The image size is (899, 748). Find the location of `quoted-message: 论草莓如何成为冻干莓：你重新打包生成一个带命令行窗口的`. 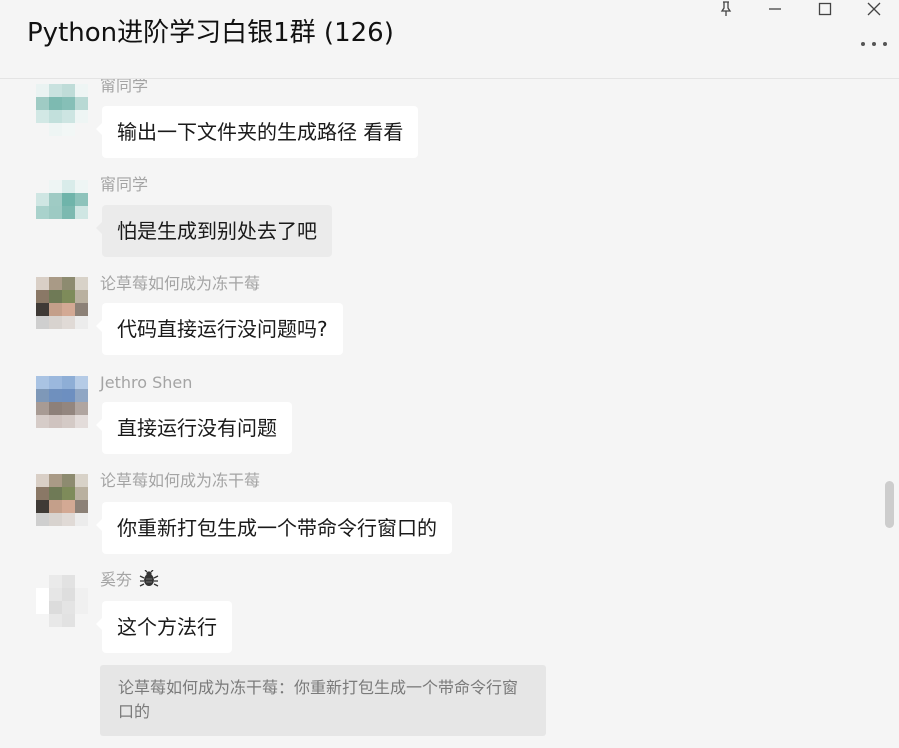

quoted-message: 论草莓如何成为冻干莓：你重新打包生成一个带命令行窗口的 is located at coordinates (323, 700).